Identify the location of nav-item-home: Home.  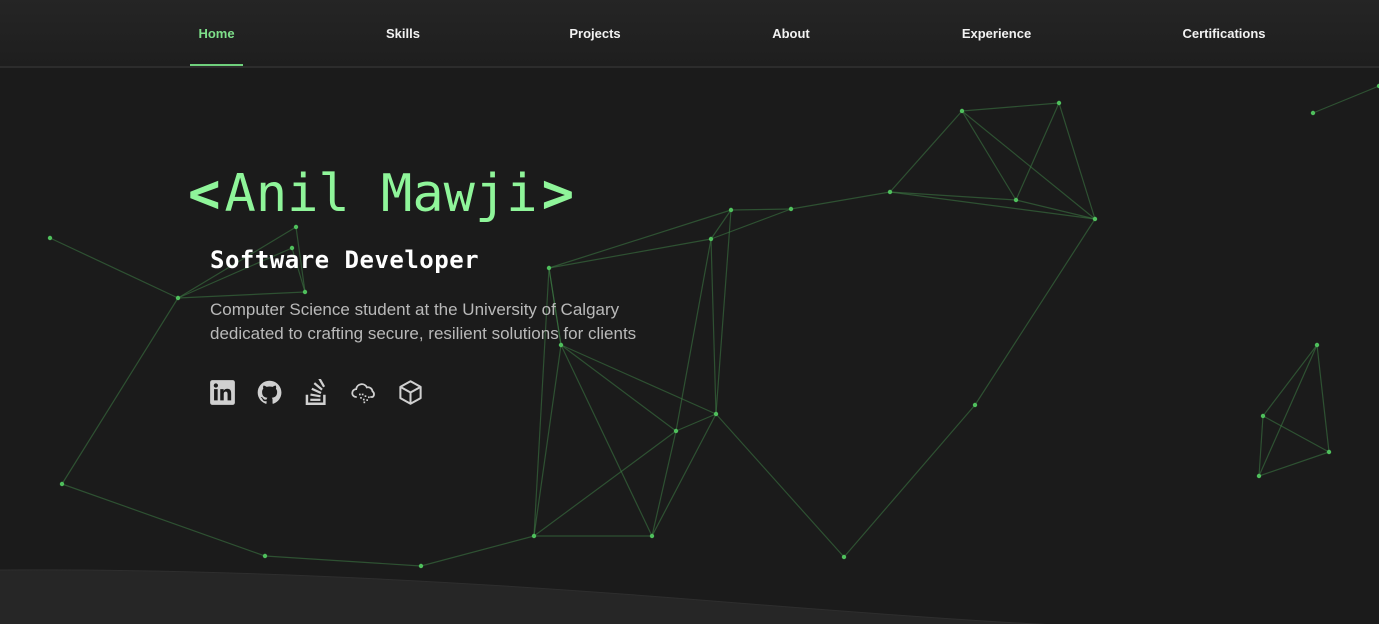
(216, 33).